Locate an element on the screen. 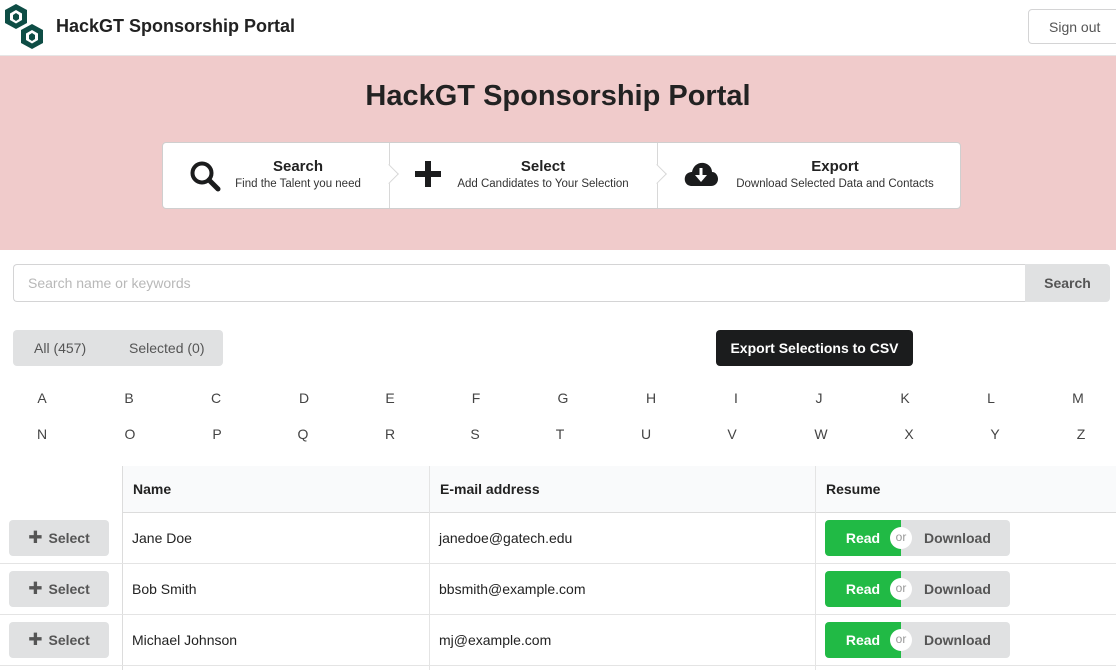 The image size is (1116, 670). top-bar: HackGT Sponsorship Portal Sign out is located at coordinates (558, 28).